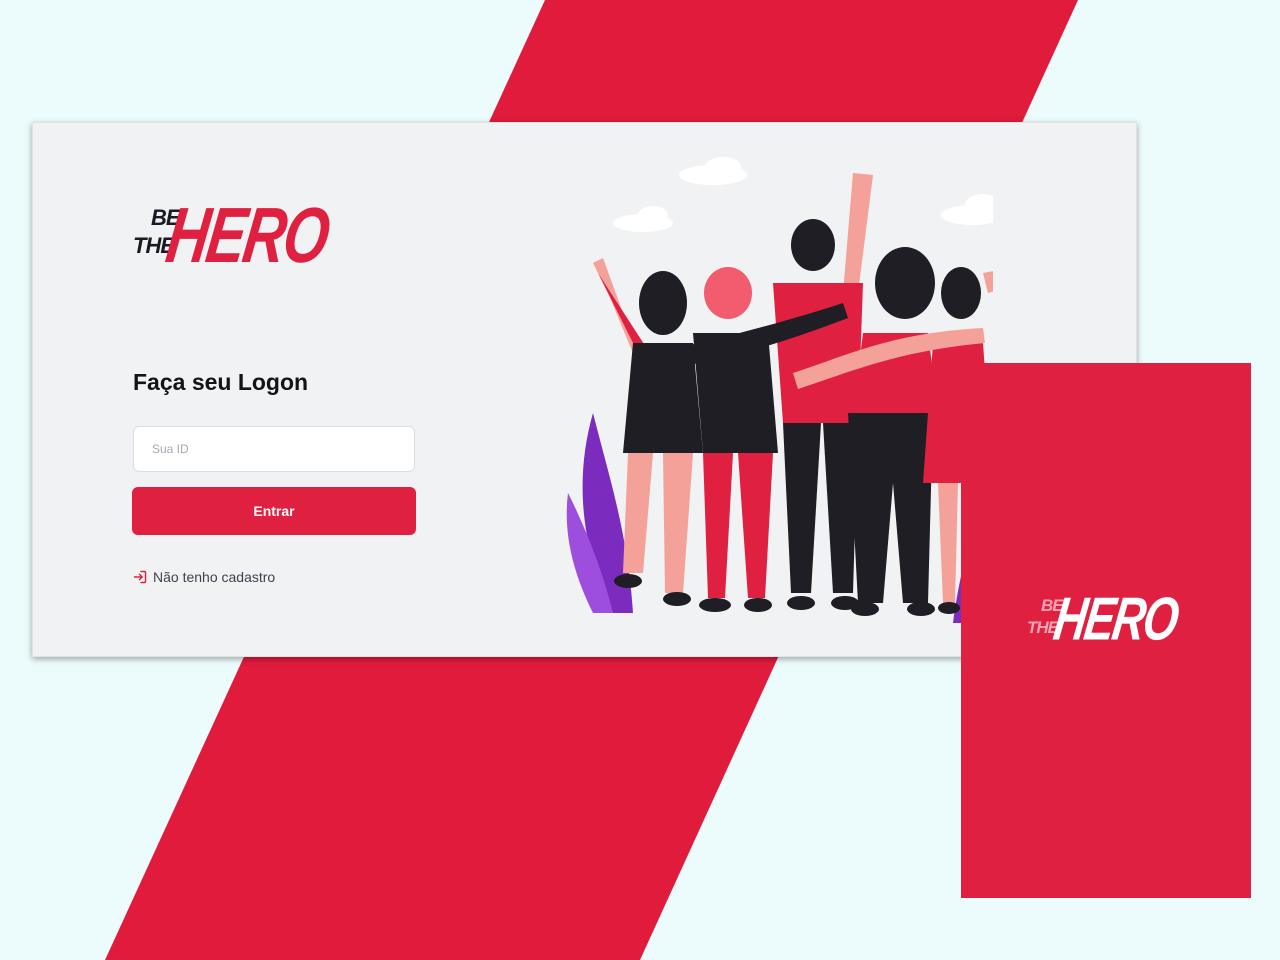 Image resolution: width=1280 pixels, height=960 pixels. What do you see at coordinates (221, 382) in the screenshot?
I see `page-title: Faça seu Logon` at bounding box center [221, 382].